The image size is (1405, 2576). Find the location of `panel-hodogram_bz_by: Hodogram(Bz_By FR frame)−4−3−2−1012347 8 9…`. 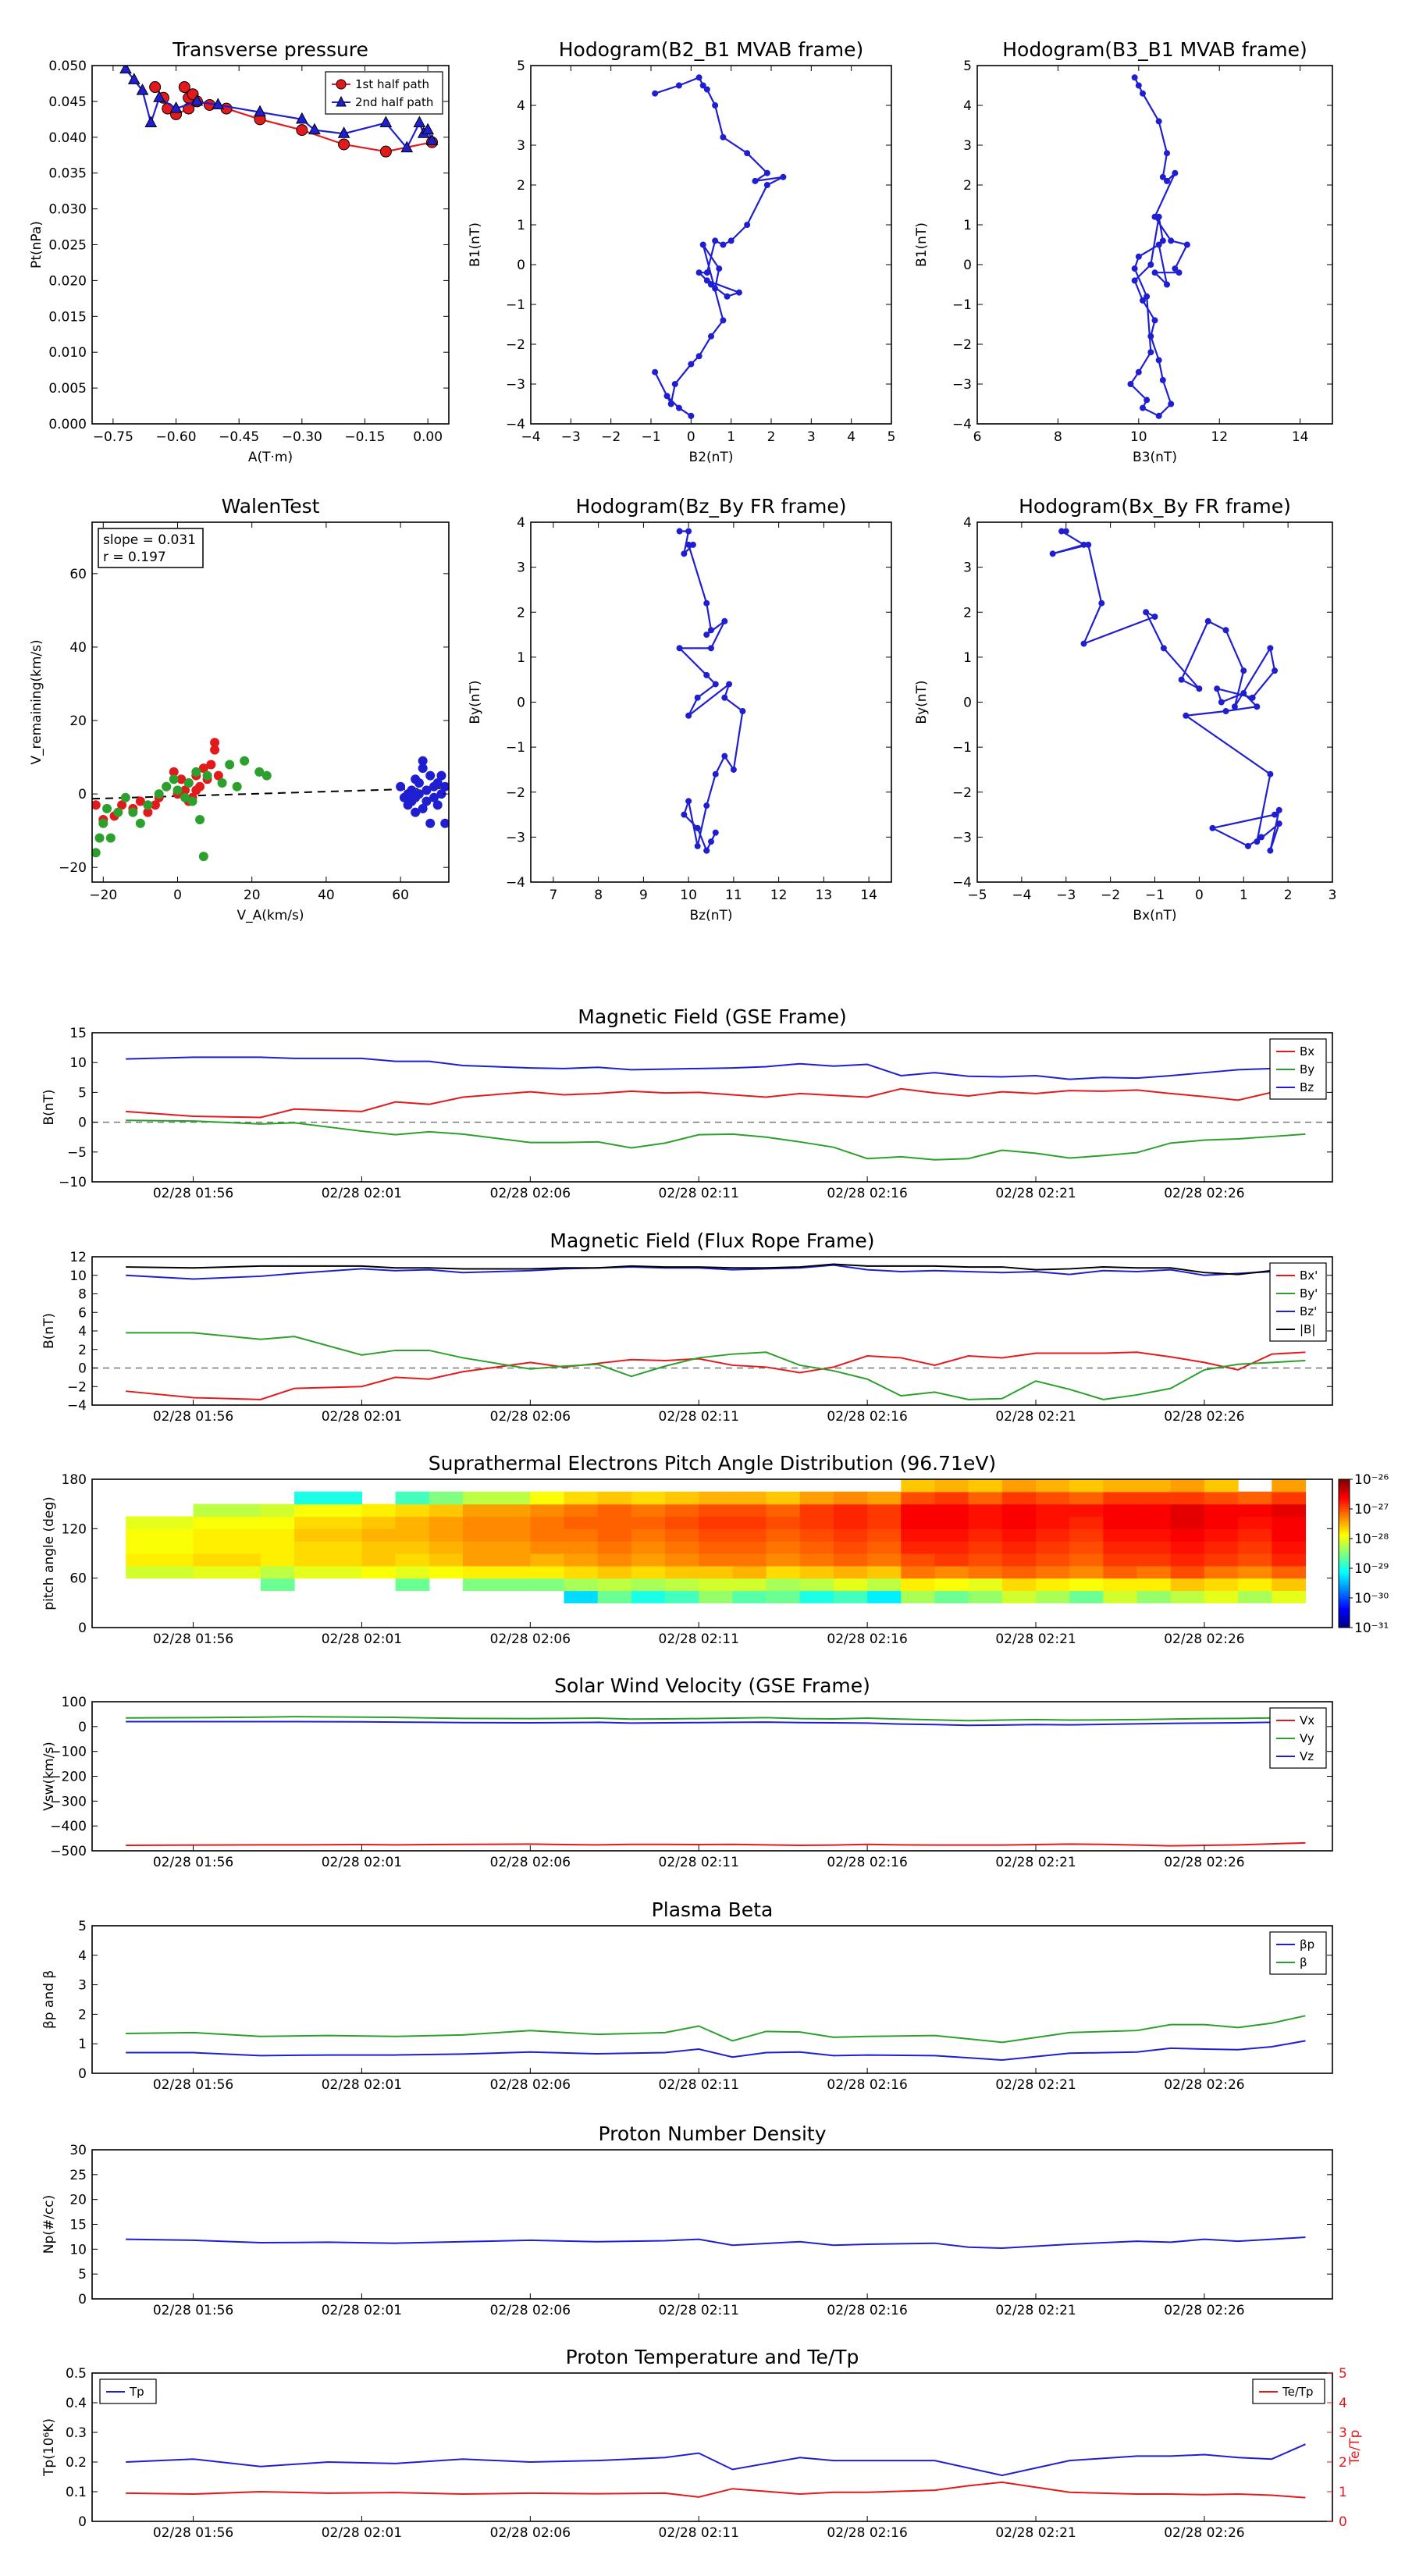

panel-hodogram_bz_by: Hodogram(Bz_By FR frame)−4−3−2−1012347 8 9… is located at coordinates (680, 709).